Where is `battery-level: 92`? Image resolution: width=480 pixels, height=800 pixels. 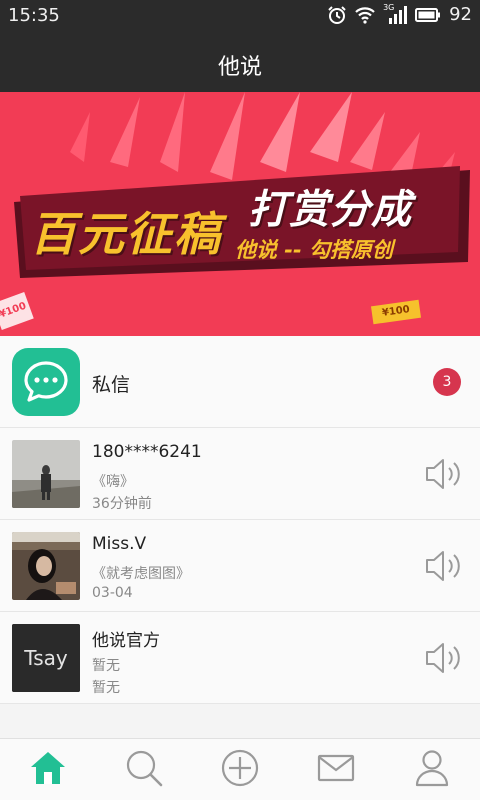
battery-level: 92 is located at coordinates (460, 14).